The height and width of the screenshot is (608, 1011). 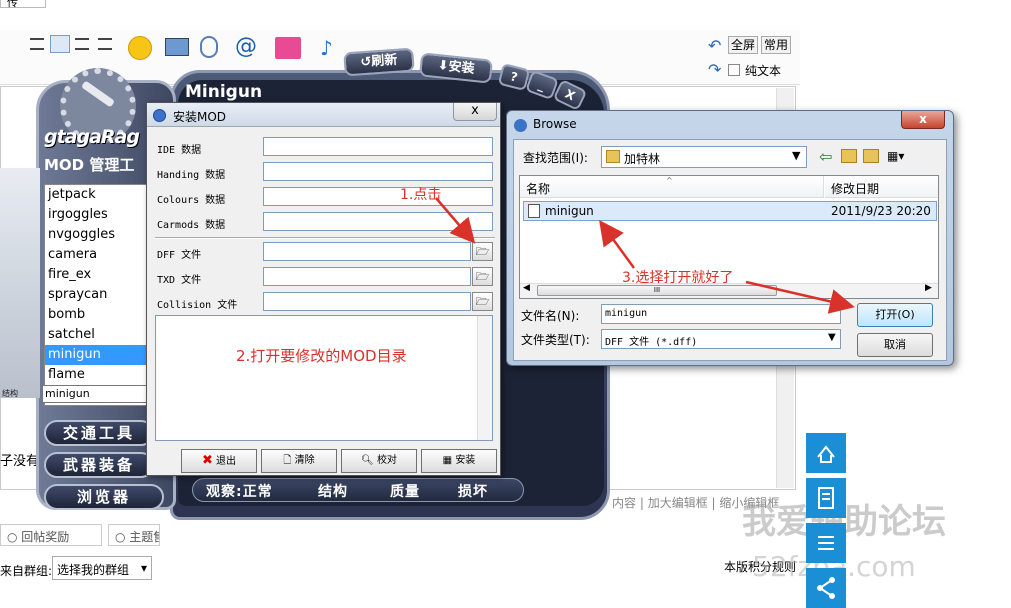 What do you see at coordinates (455, 220) in the screenshot?
I see `arrow-to-dff-browse` at bounding box center [455, 220].